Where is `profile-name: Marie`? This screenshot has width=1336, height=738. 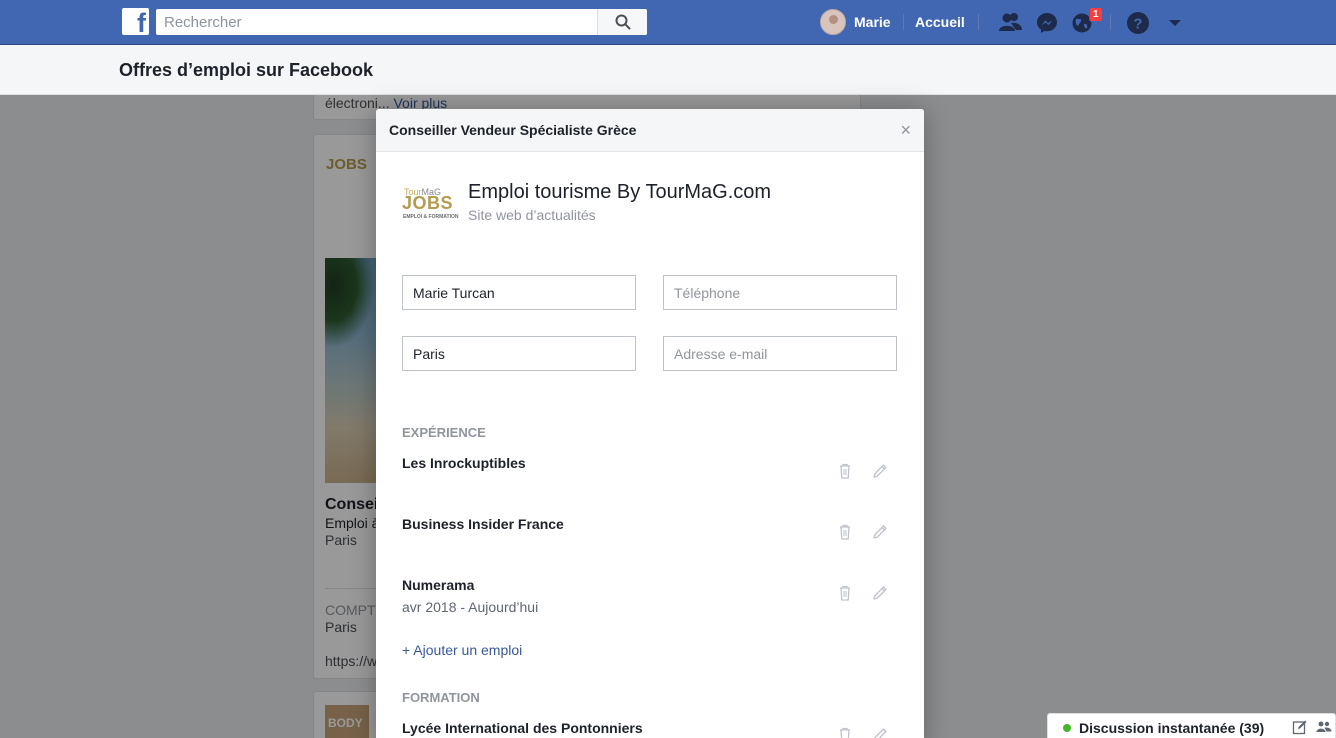 profile-name: Marie is located at coordinates (872, 22).